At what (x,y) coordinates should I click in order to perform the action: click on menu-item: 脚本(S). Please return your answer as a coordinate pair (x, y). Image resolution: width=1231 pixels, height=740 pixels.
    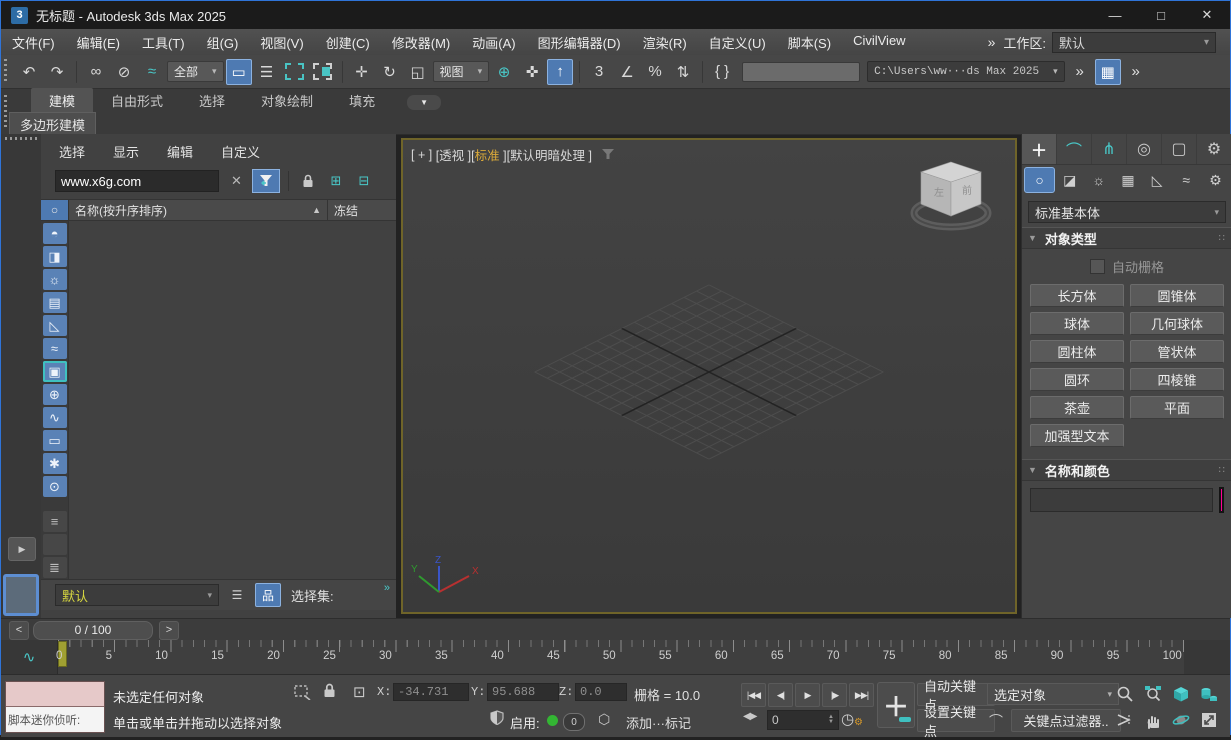
    Looking at the image, I should click on (809, 42).